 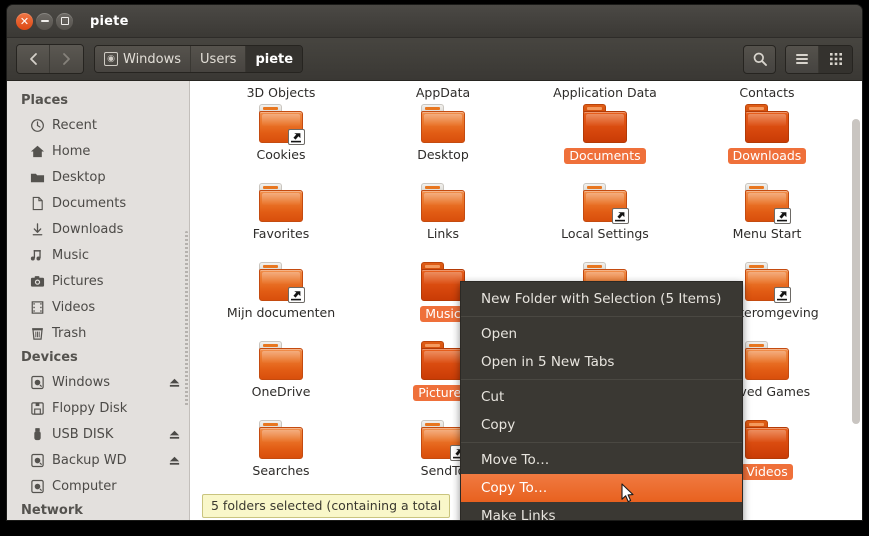 I want to click on sidebar-item-floppy-disk: Floppy Disk, so click(x=98, y=408).